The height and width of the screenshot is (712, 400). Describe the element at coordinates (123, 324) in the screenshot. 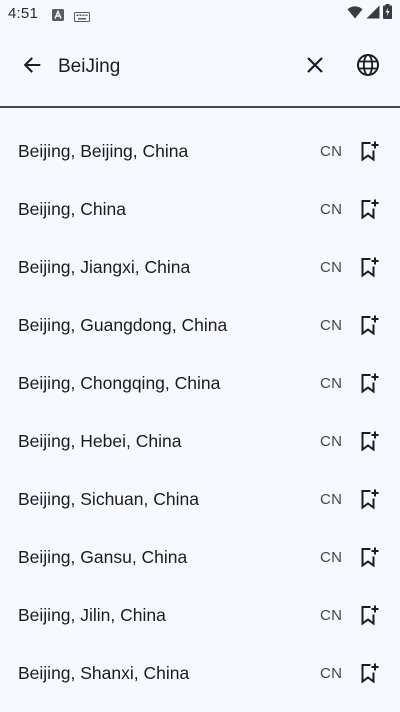

I see `result-name: Beijing, Guangdong, China` at that location.